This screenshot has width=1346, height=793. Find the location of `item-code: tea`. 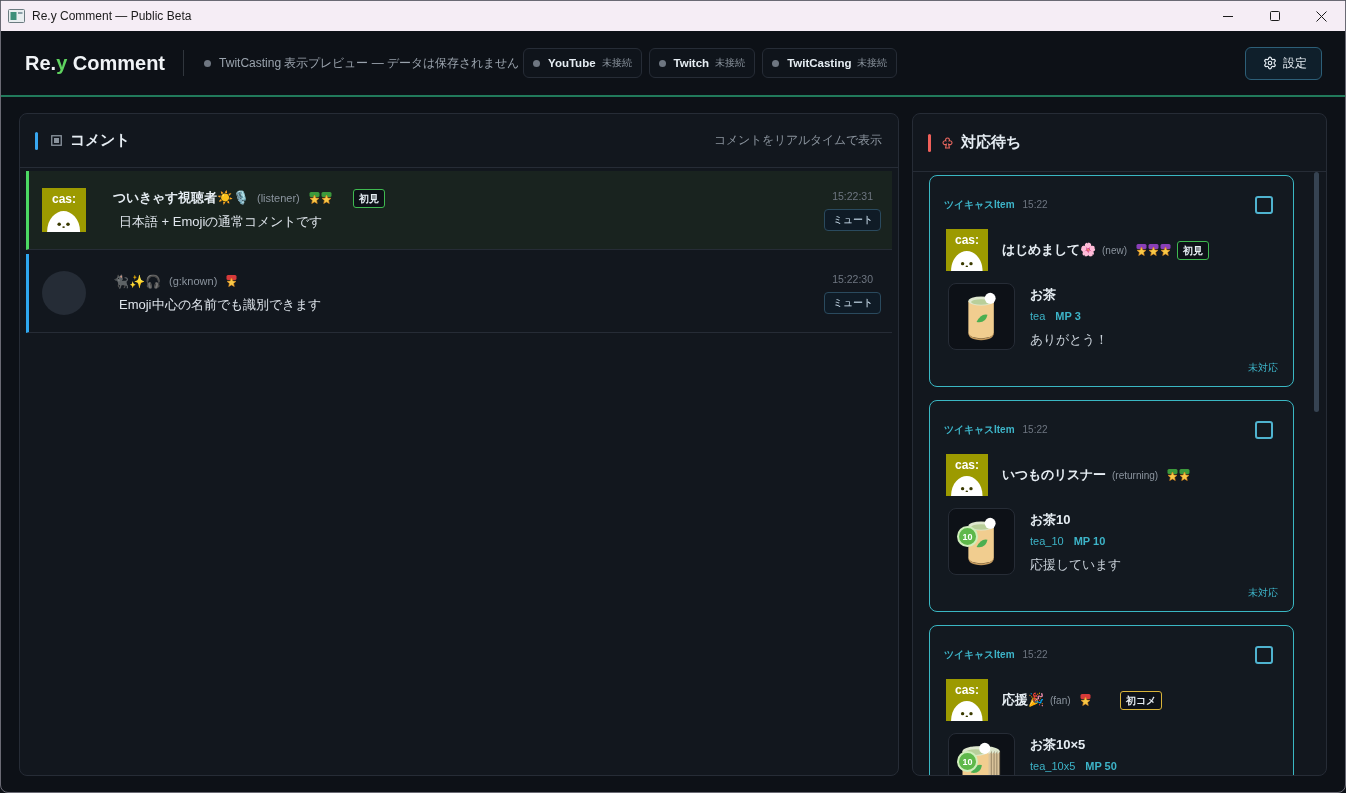

item-code: tea is located at coordinates (1038, 316).